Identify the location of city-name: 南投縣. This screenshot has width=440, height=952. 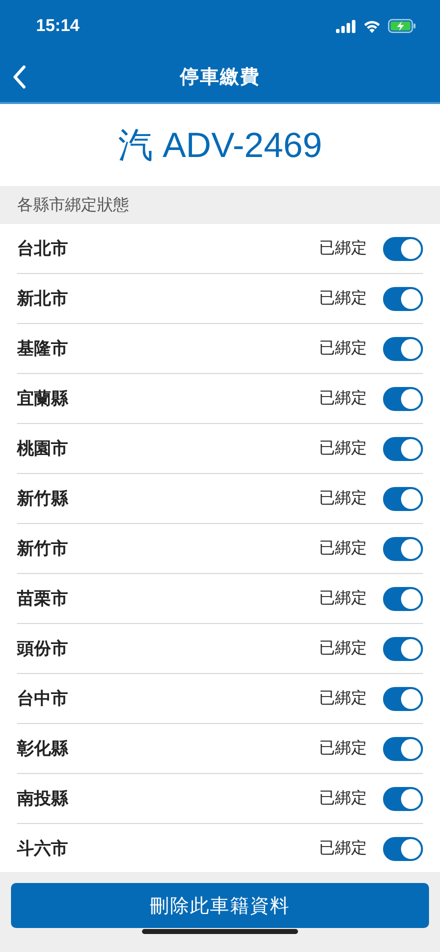
(43, 799).